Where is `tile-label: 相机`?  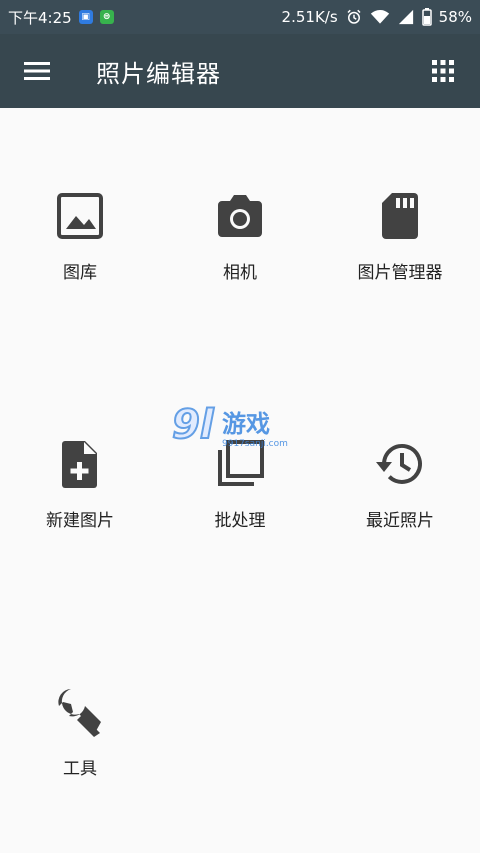 tile-label: 相机 is located at coordinates (240, 273).